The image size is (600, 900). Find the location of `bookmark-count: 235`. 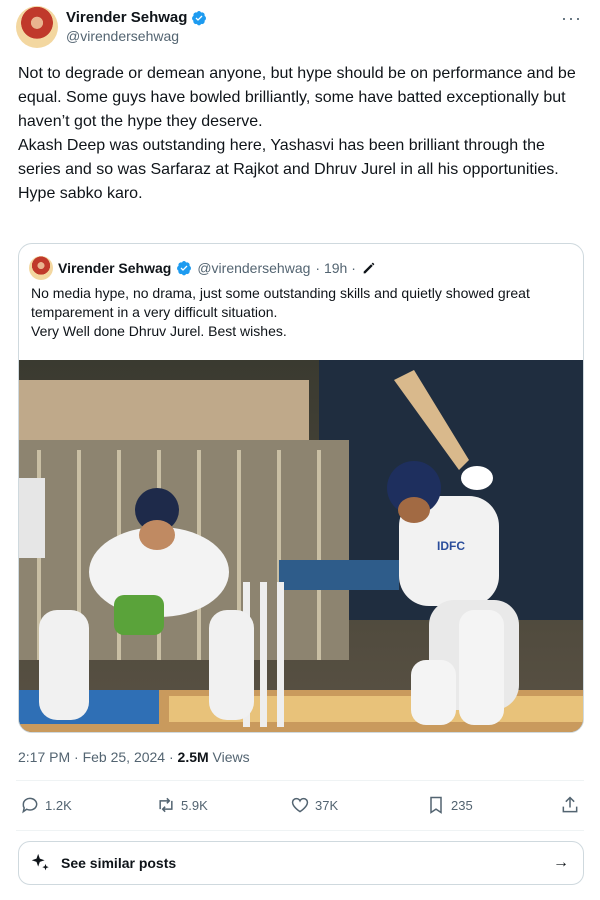

bookmark-count: 235 is located at coordinates (462, 805).